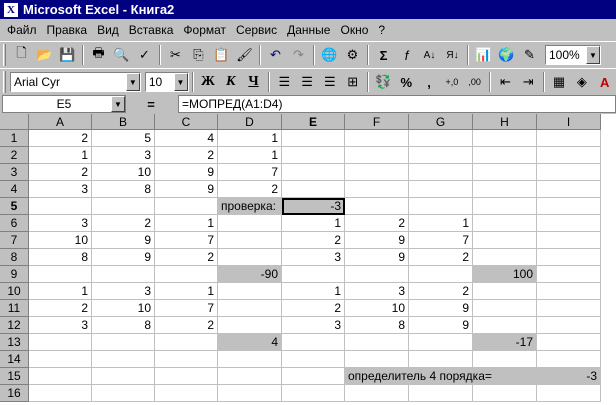 This screenshot has height=405, width=616. I want to click on chevron-down-icon: ▼, so click(593, 55).